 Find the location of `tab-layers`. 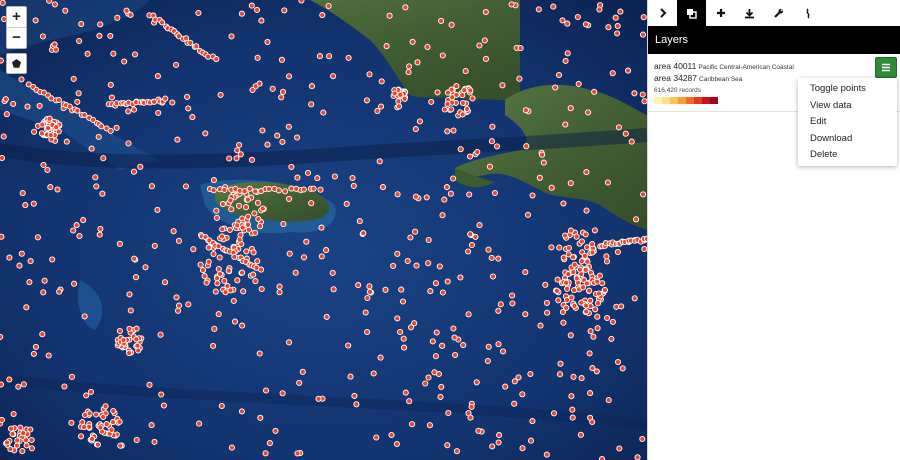

tab-layers is located at coordinates (691, 13).